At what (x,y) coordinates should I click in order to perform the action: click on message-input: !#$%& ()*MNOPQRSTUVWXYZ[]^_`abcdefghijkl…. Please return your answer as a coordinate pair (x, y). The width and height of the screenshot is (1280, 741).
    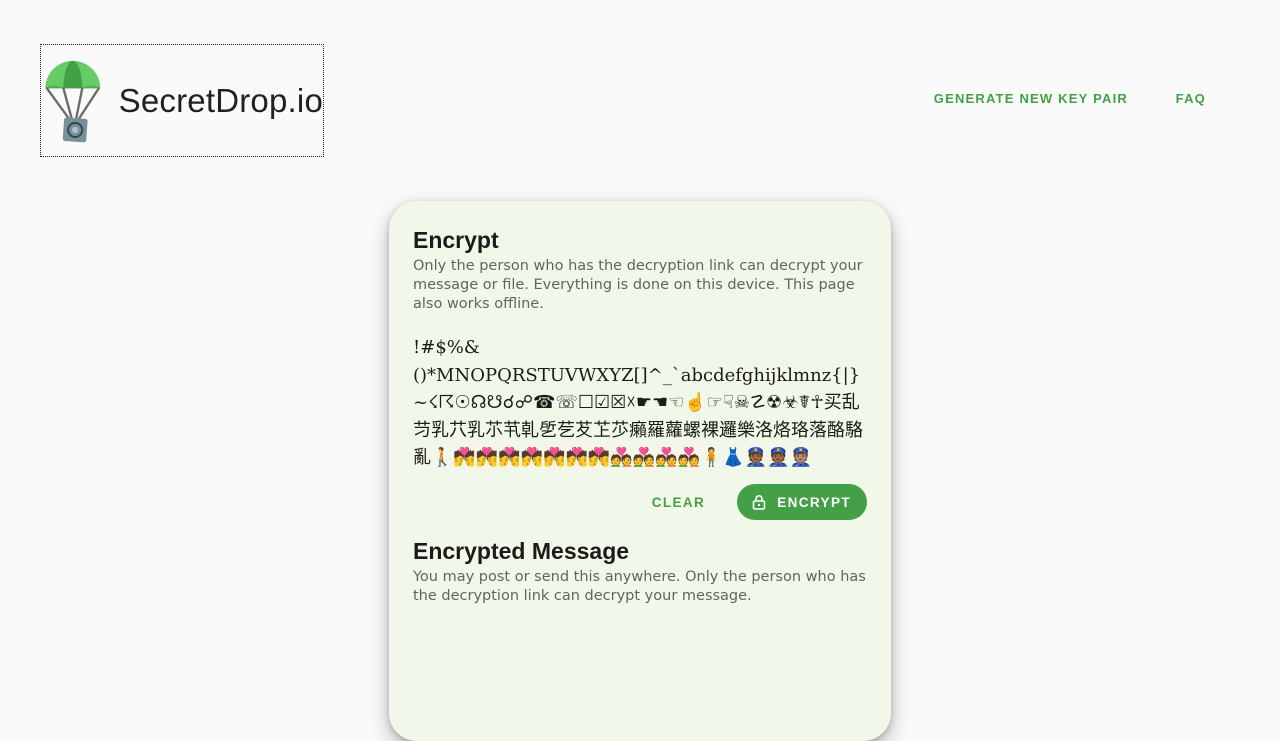
    Looking at the image, I should click on (639, 403).